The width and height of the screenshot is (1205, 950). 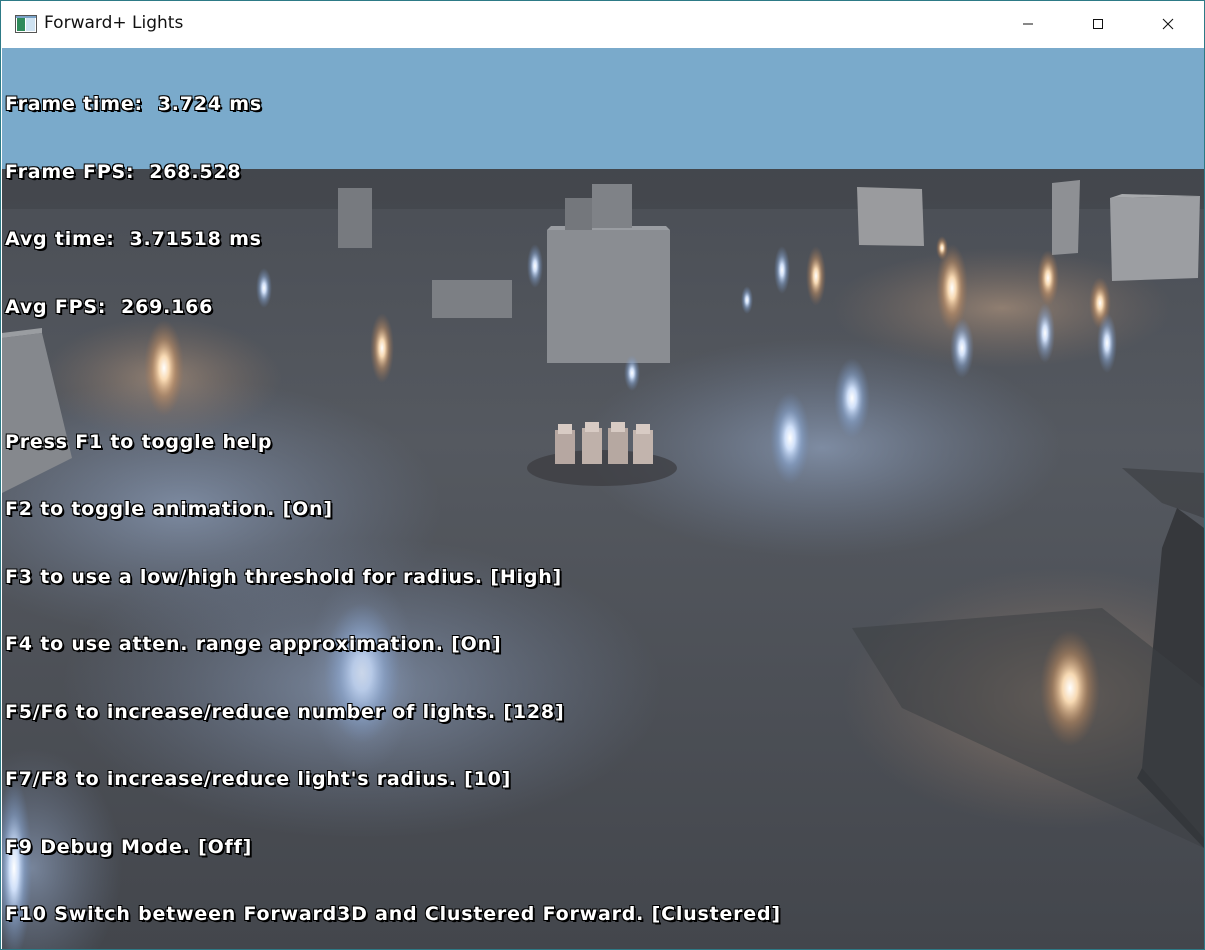 I want to click on frame-time-text: Frame time: 3.724 ms, so click(x=133, y=104).